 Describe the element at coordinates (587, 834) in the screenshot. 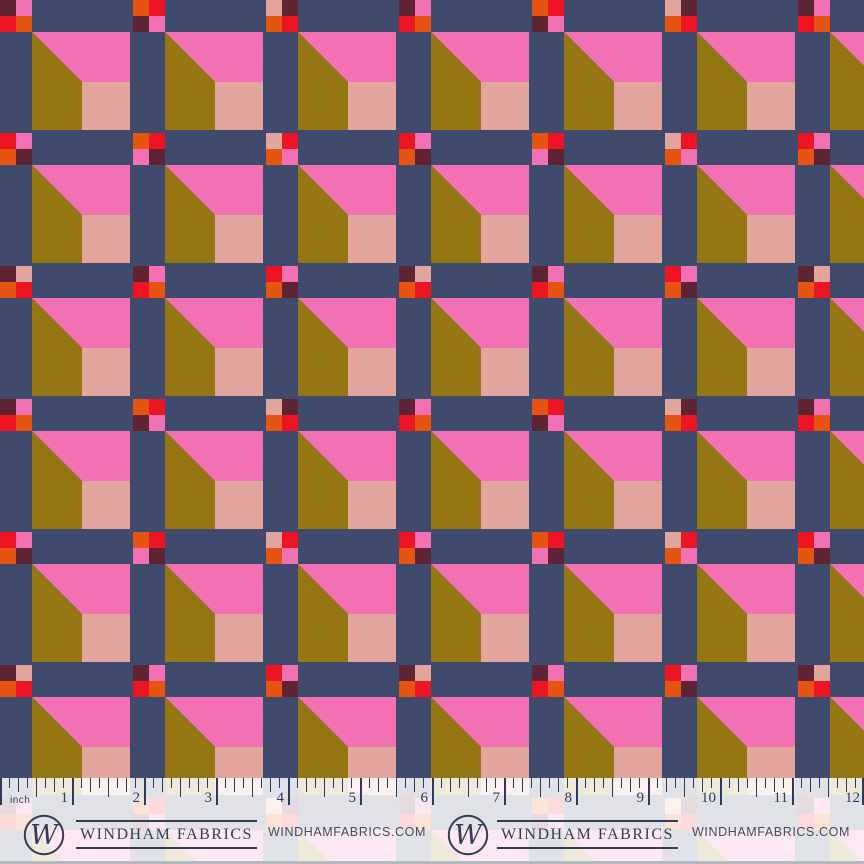

I see `brand-name: WINDHAM FABRICS` at that location.